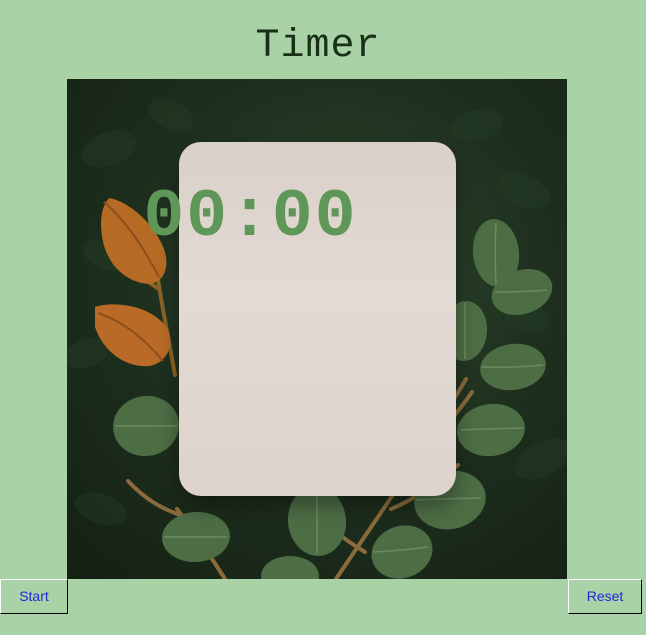  What do you see at coordinates (250, 217) in the screenshot?
I see `timer-display: 00:00` at bounding box center [250, 217].